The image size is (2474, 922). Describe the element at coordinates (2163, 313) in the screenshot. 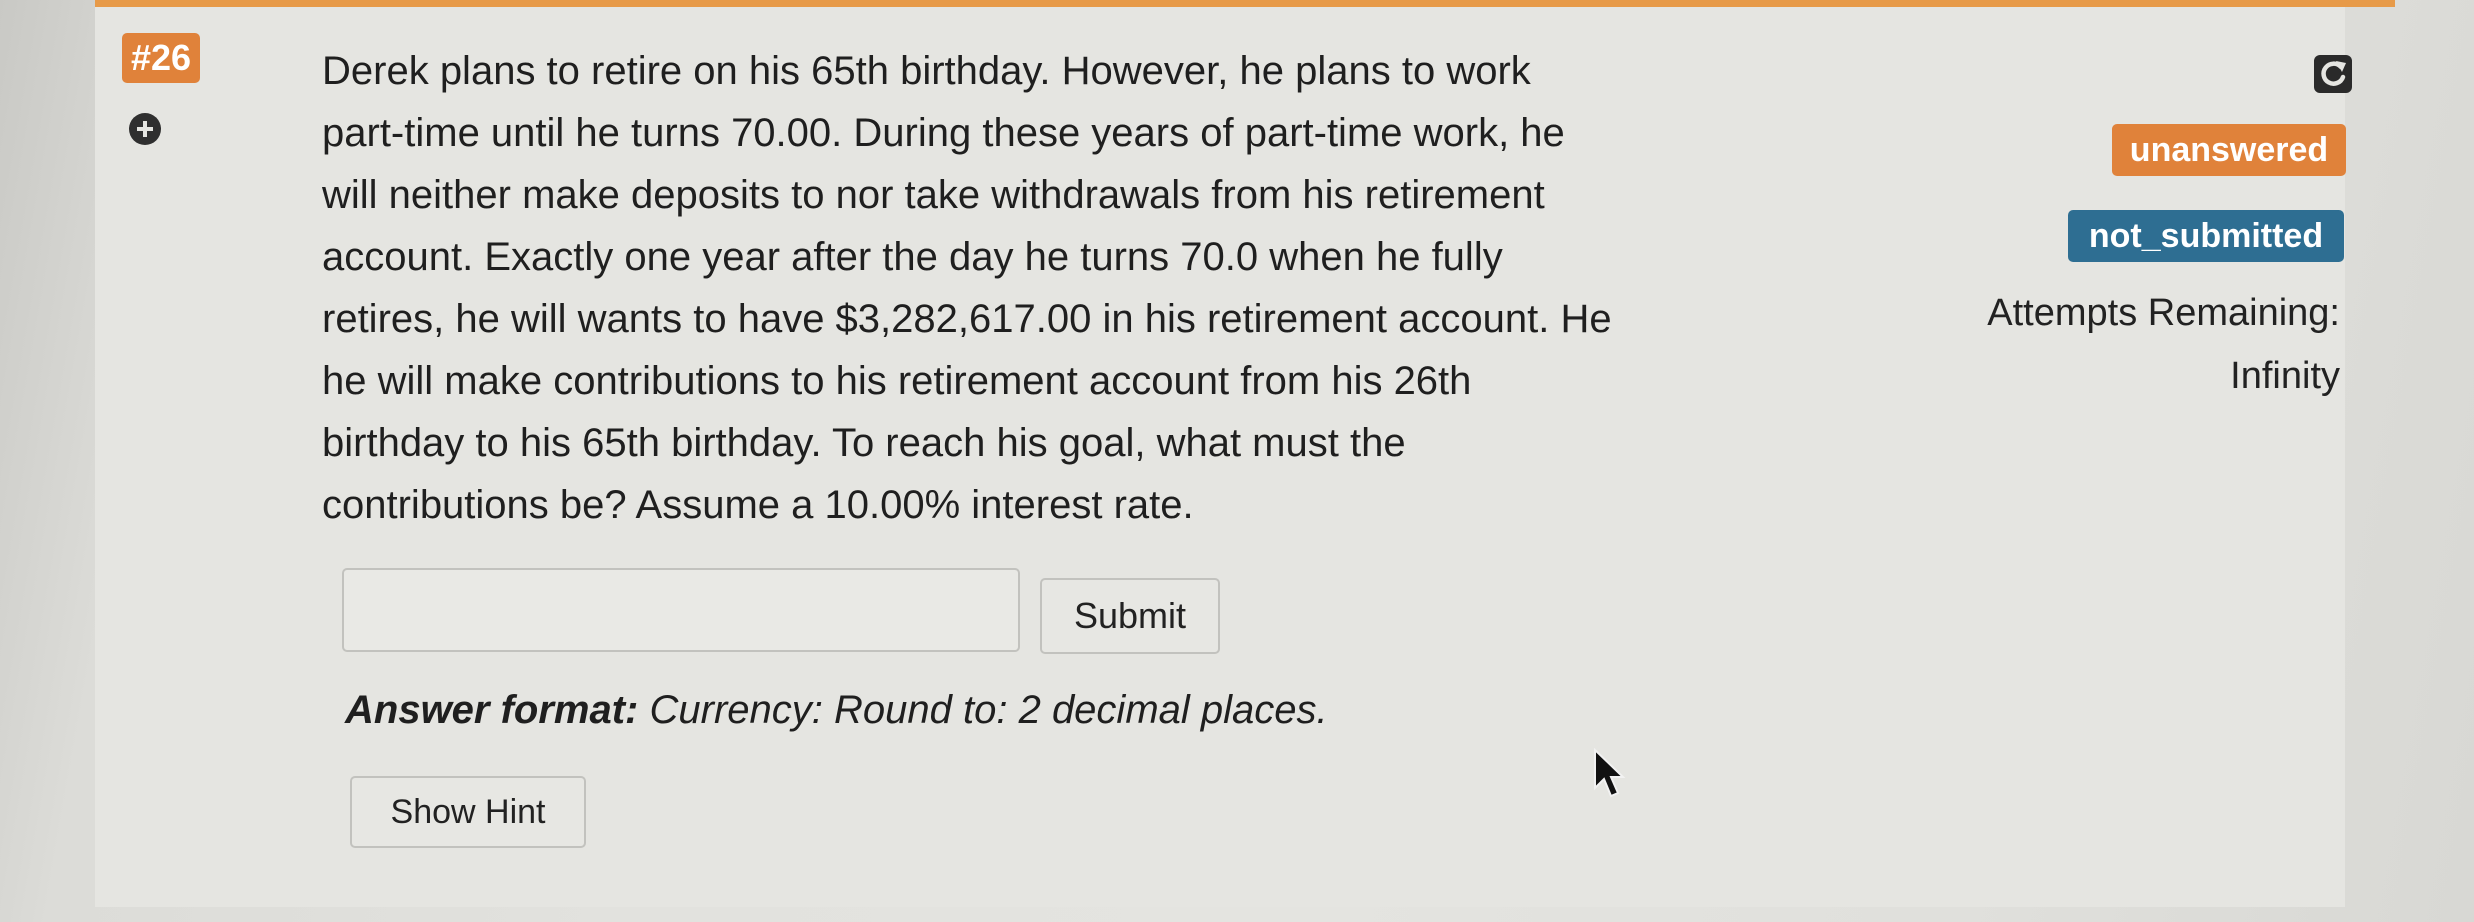

I see `attempts-remaining-label: Attempts Remaining:` at that location.